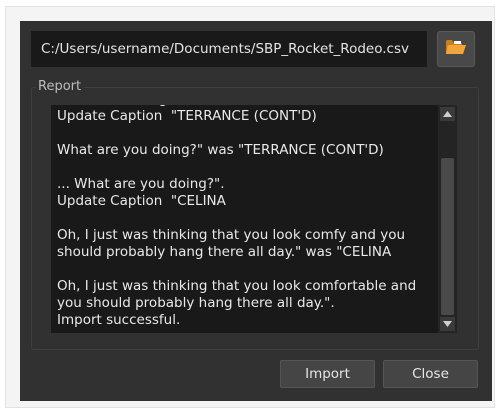  I want to click on browse-button, so click(456, 49).